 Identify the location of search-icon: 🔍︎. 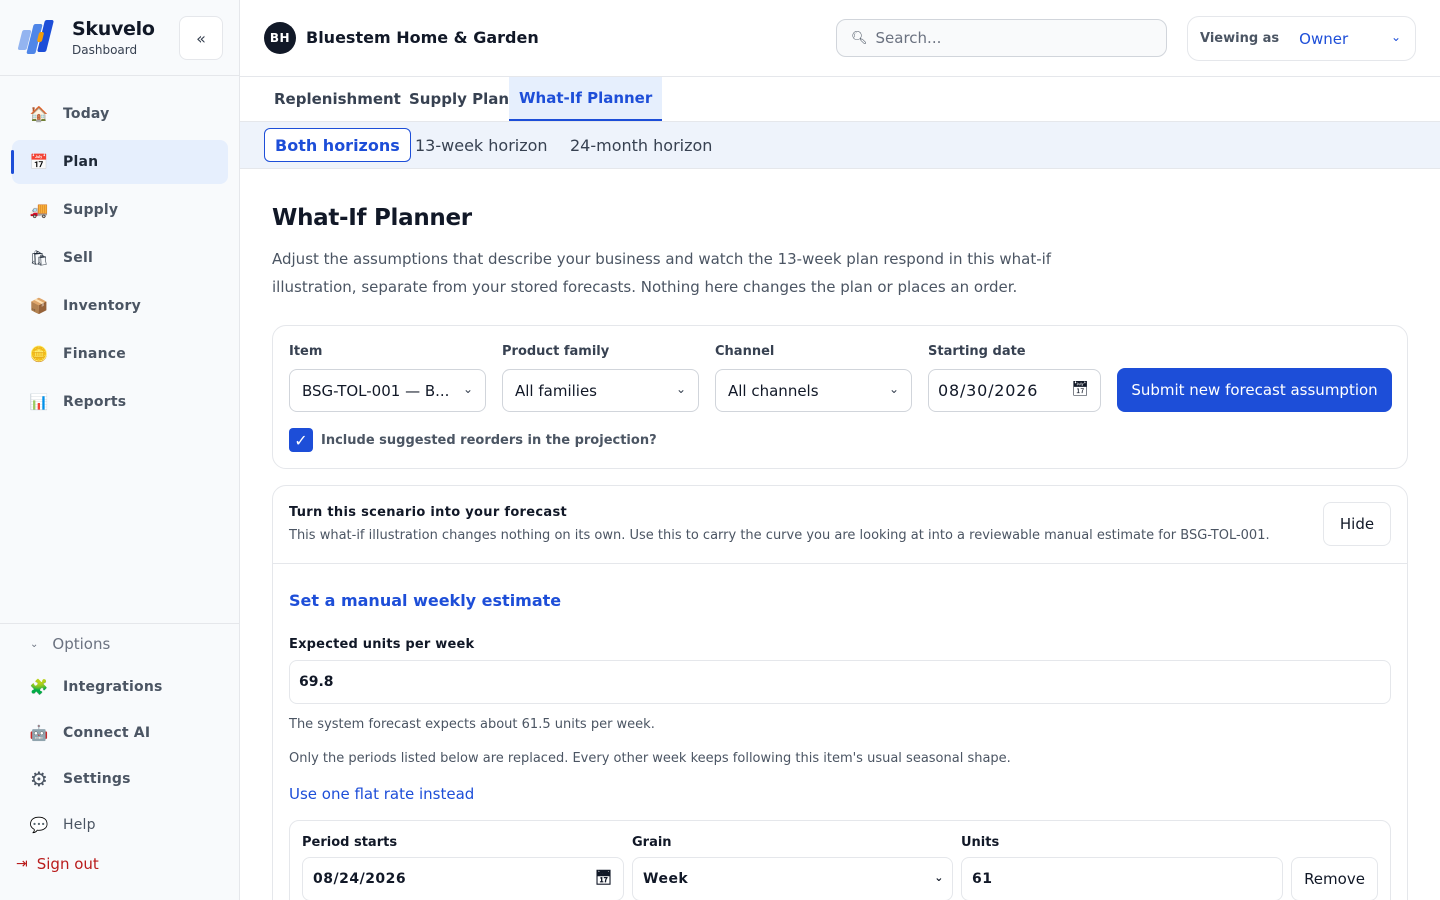
(859, 38).